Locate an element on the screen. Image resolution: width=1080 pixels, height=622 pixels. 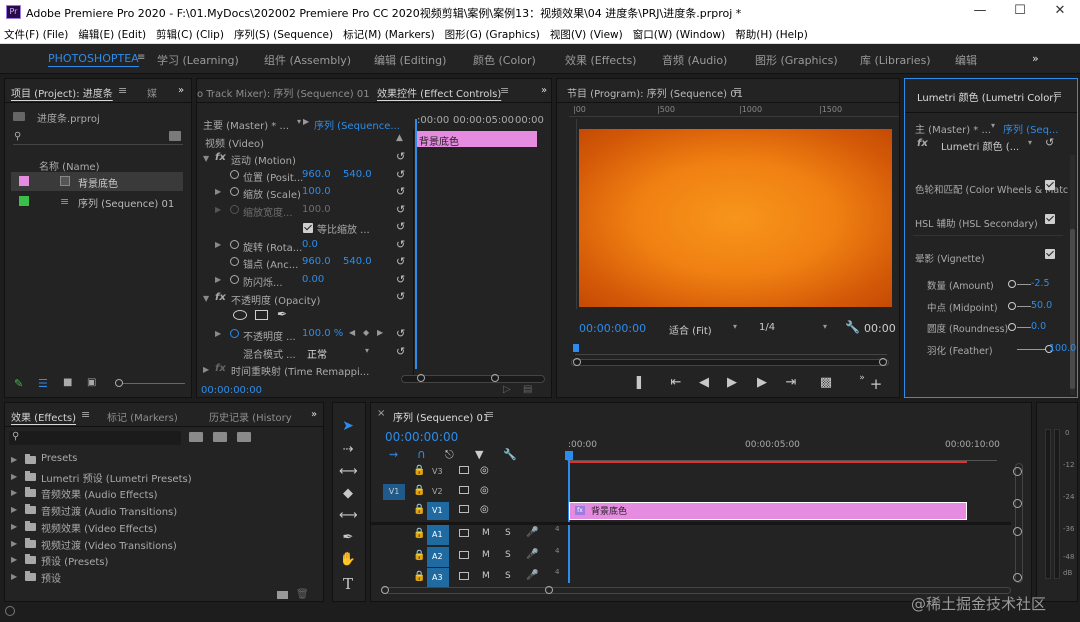
scroll-handle-top is located at coordinates (1017, 471).